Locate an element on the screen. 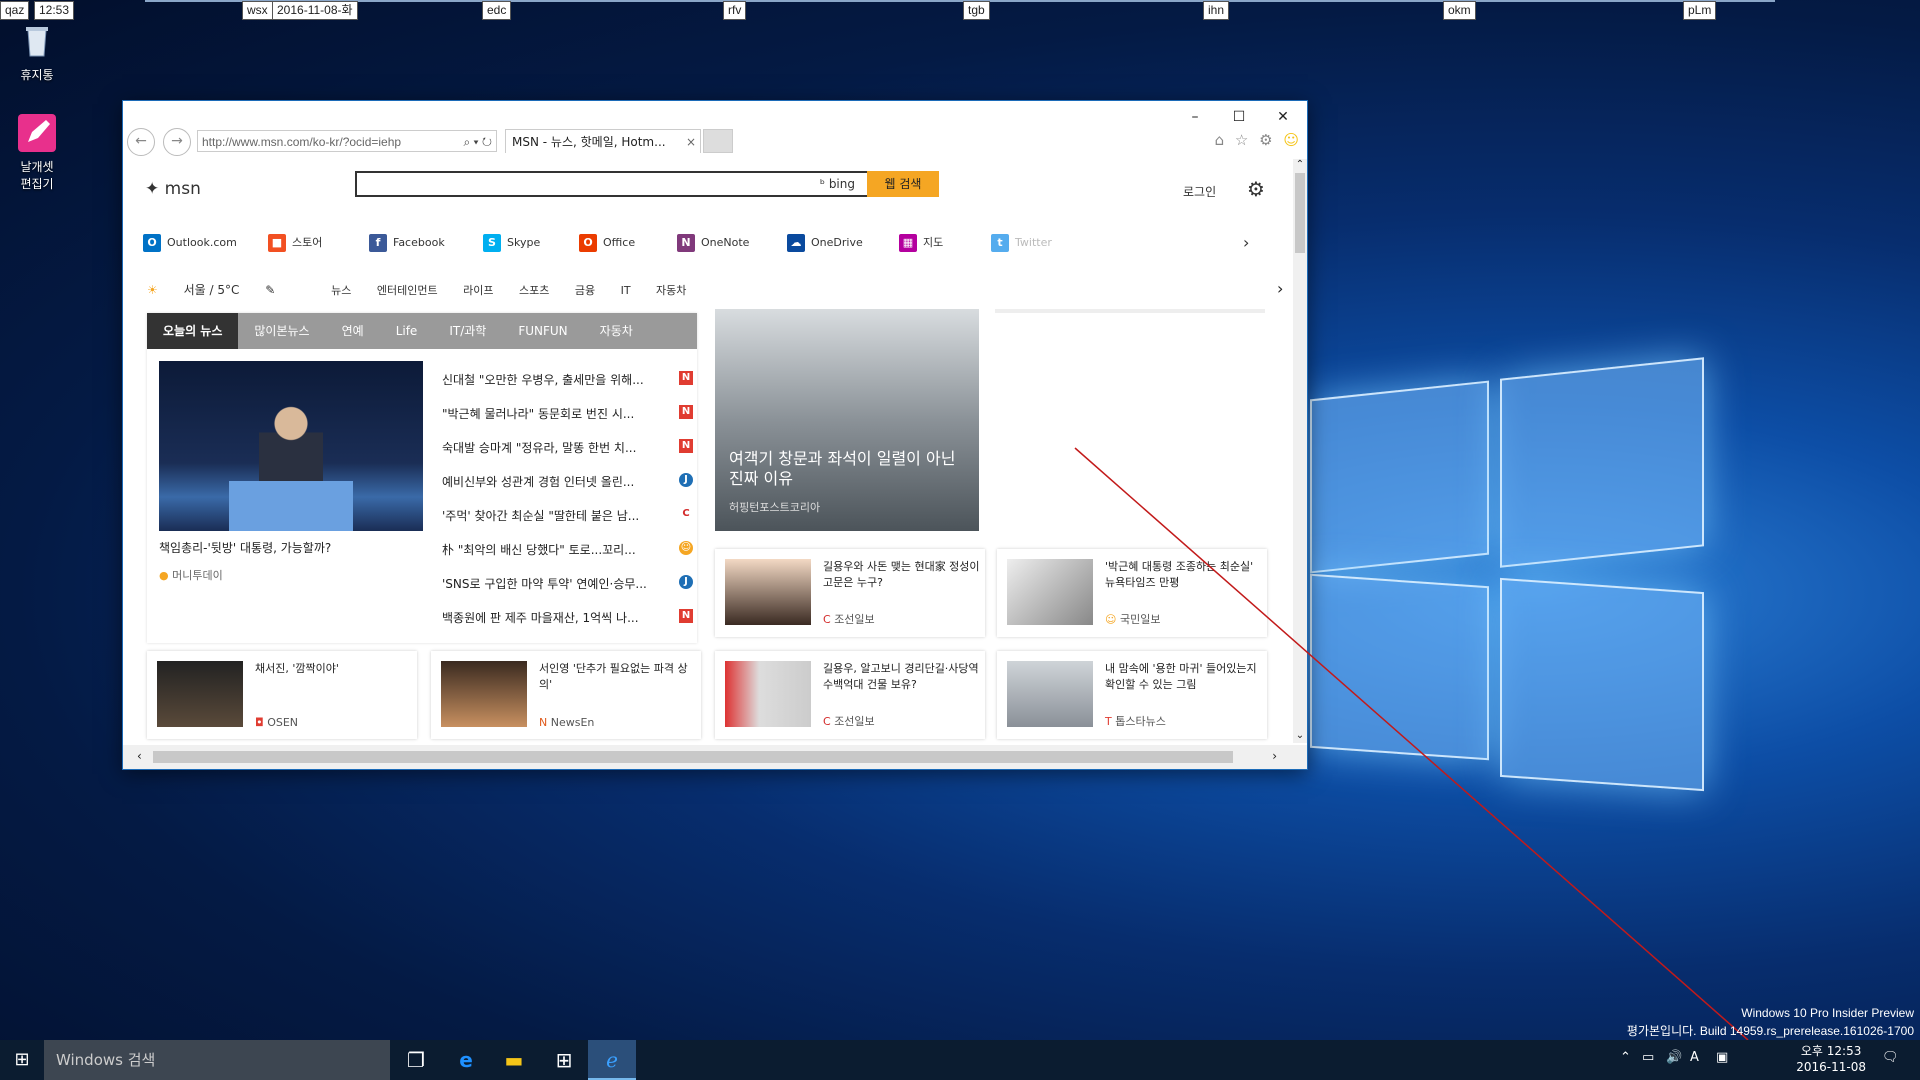 Image resolution: width=1920 pixels, height=1080 pixels. windows-start-icon: ⊞ is located at coordinates (22, 1059).